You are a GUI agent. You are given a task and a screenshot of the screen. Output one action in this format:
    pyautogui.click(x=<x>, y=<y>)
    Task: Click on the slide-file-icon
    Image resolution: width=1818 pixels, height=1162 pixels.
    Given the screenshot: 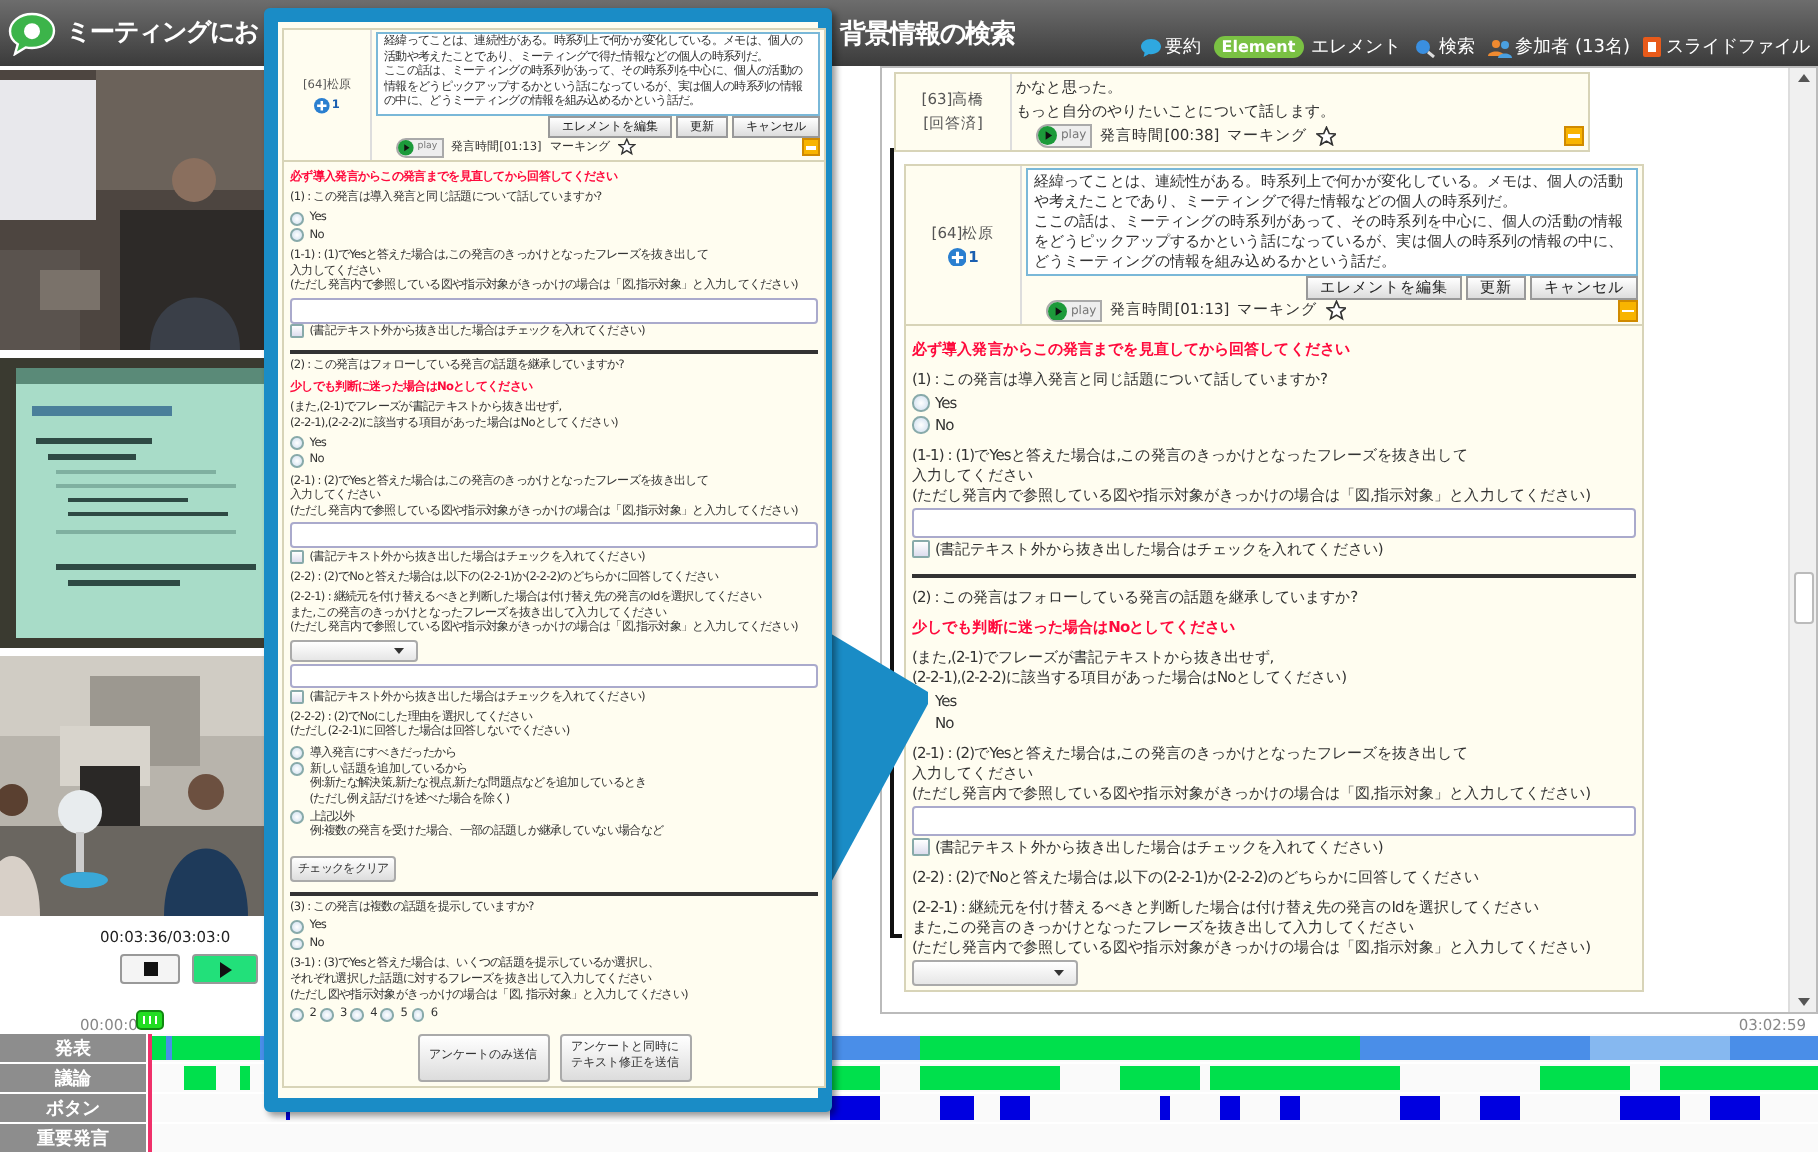 What is the action you would take?
    pyautogui.click(x=1652, y=47)
    